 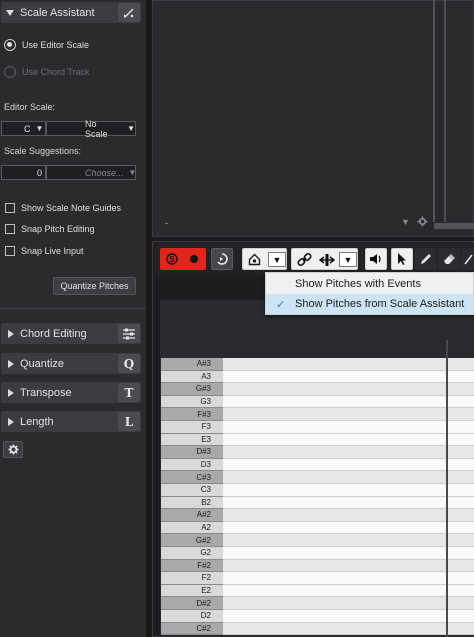 I want to click on piano-key-row: A2, so click(x=317, y=528).